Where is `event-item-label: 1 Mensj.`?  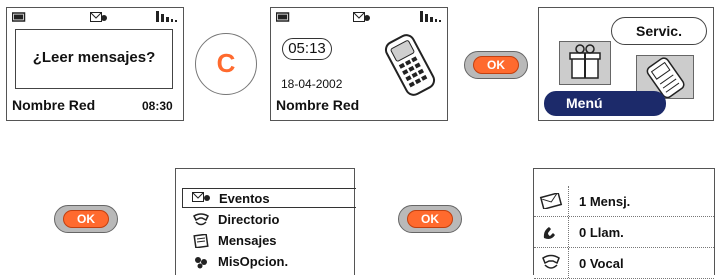
event-item-label: 1 Mensj. is located at coordinates (605, 201).